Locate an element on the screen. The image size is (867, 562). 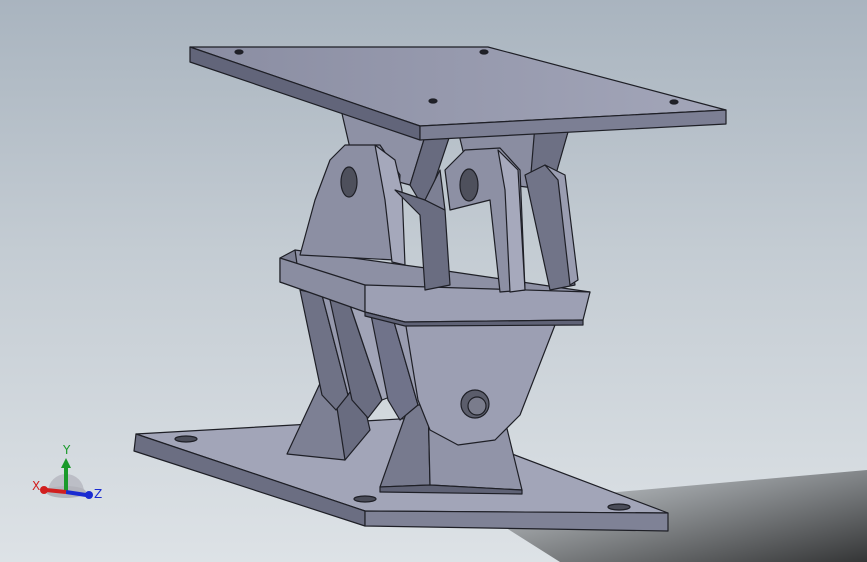
pin-hole-inner is located at coordinates (477, 406).